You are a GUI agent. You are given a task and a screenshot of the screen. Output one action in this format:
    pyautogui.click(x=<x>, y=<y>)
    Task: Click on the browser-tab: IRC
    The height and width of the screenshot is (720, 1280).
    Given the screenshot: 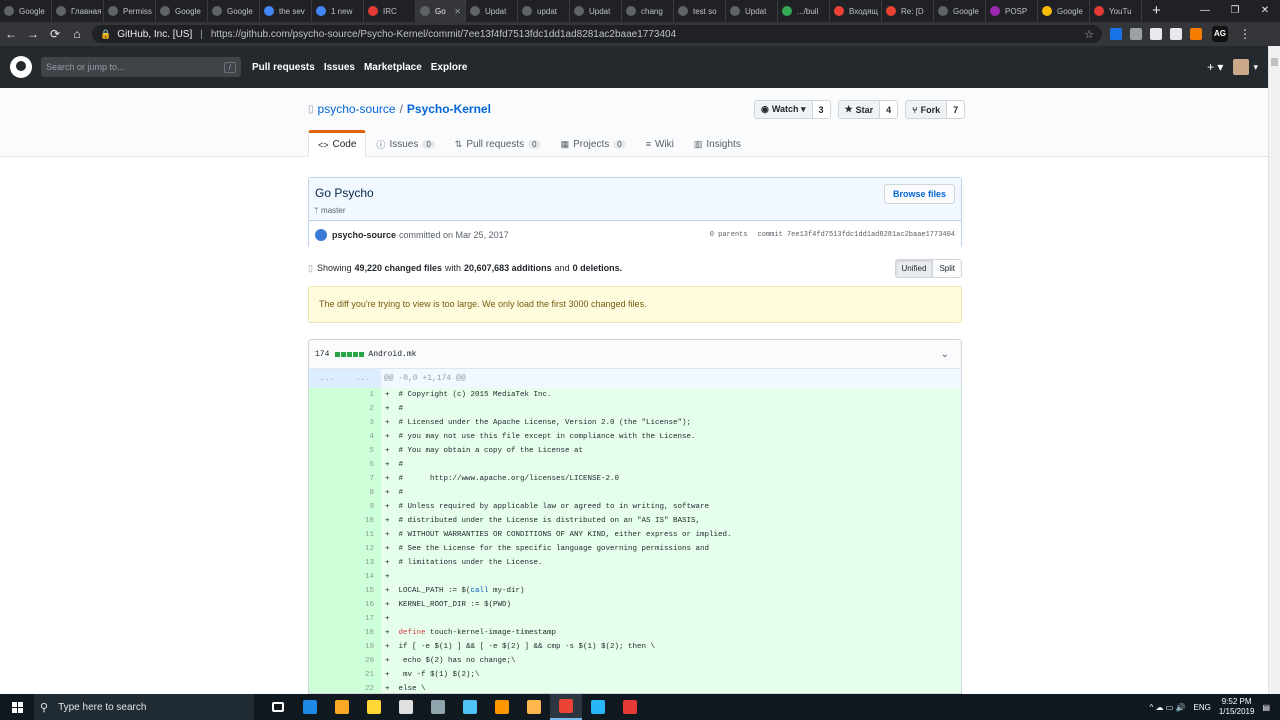 What is the action you would take?
    pyautogui.click(x=390, y=11)
    